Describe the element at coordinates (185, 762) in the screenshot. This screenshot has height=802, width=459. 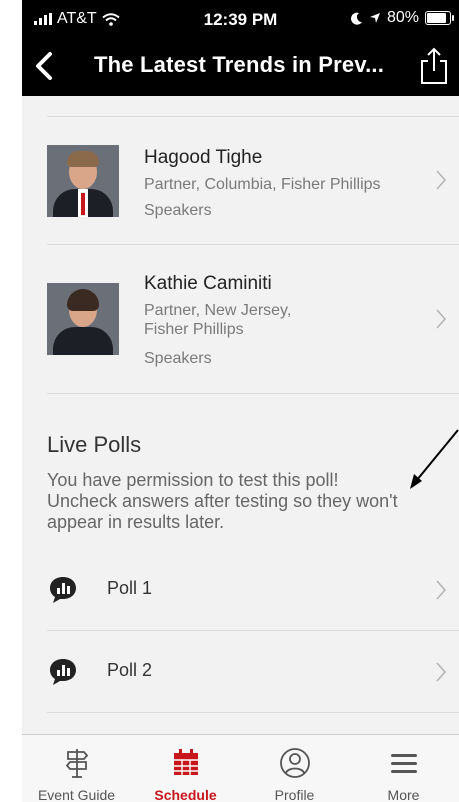
I see `calendar-icon` at that location.